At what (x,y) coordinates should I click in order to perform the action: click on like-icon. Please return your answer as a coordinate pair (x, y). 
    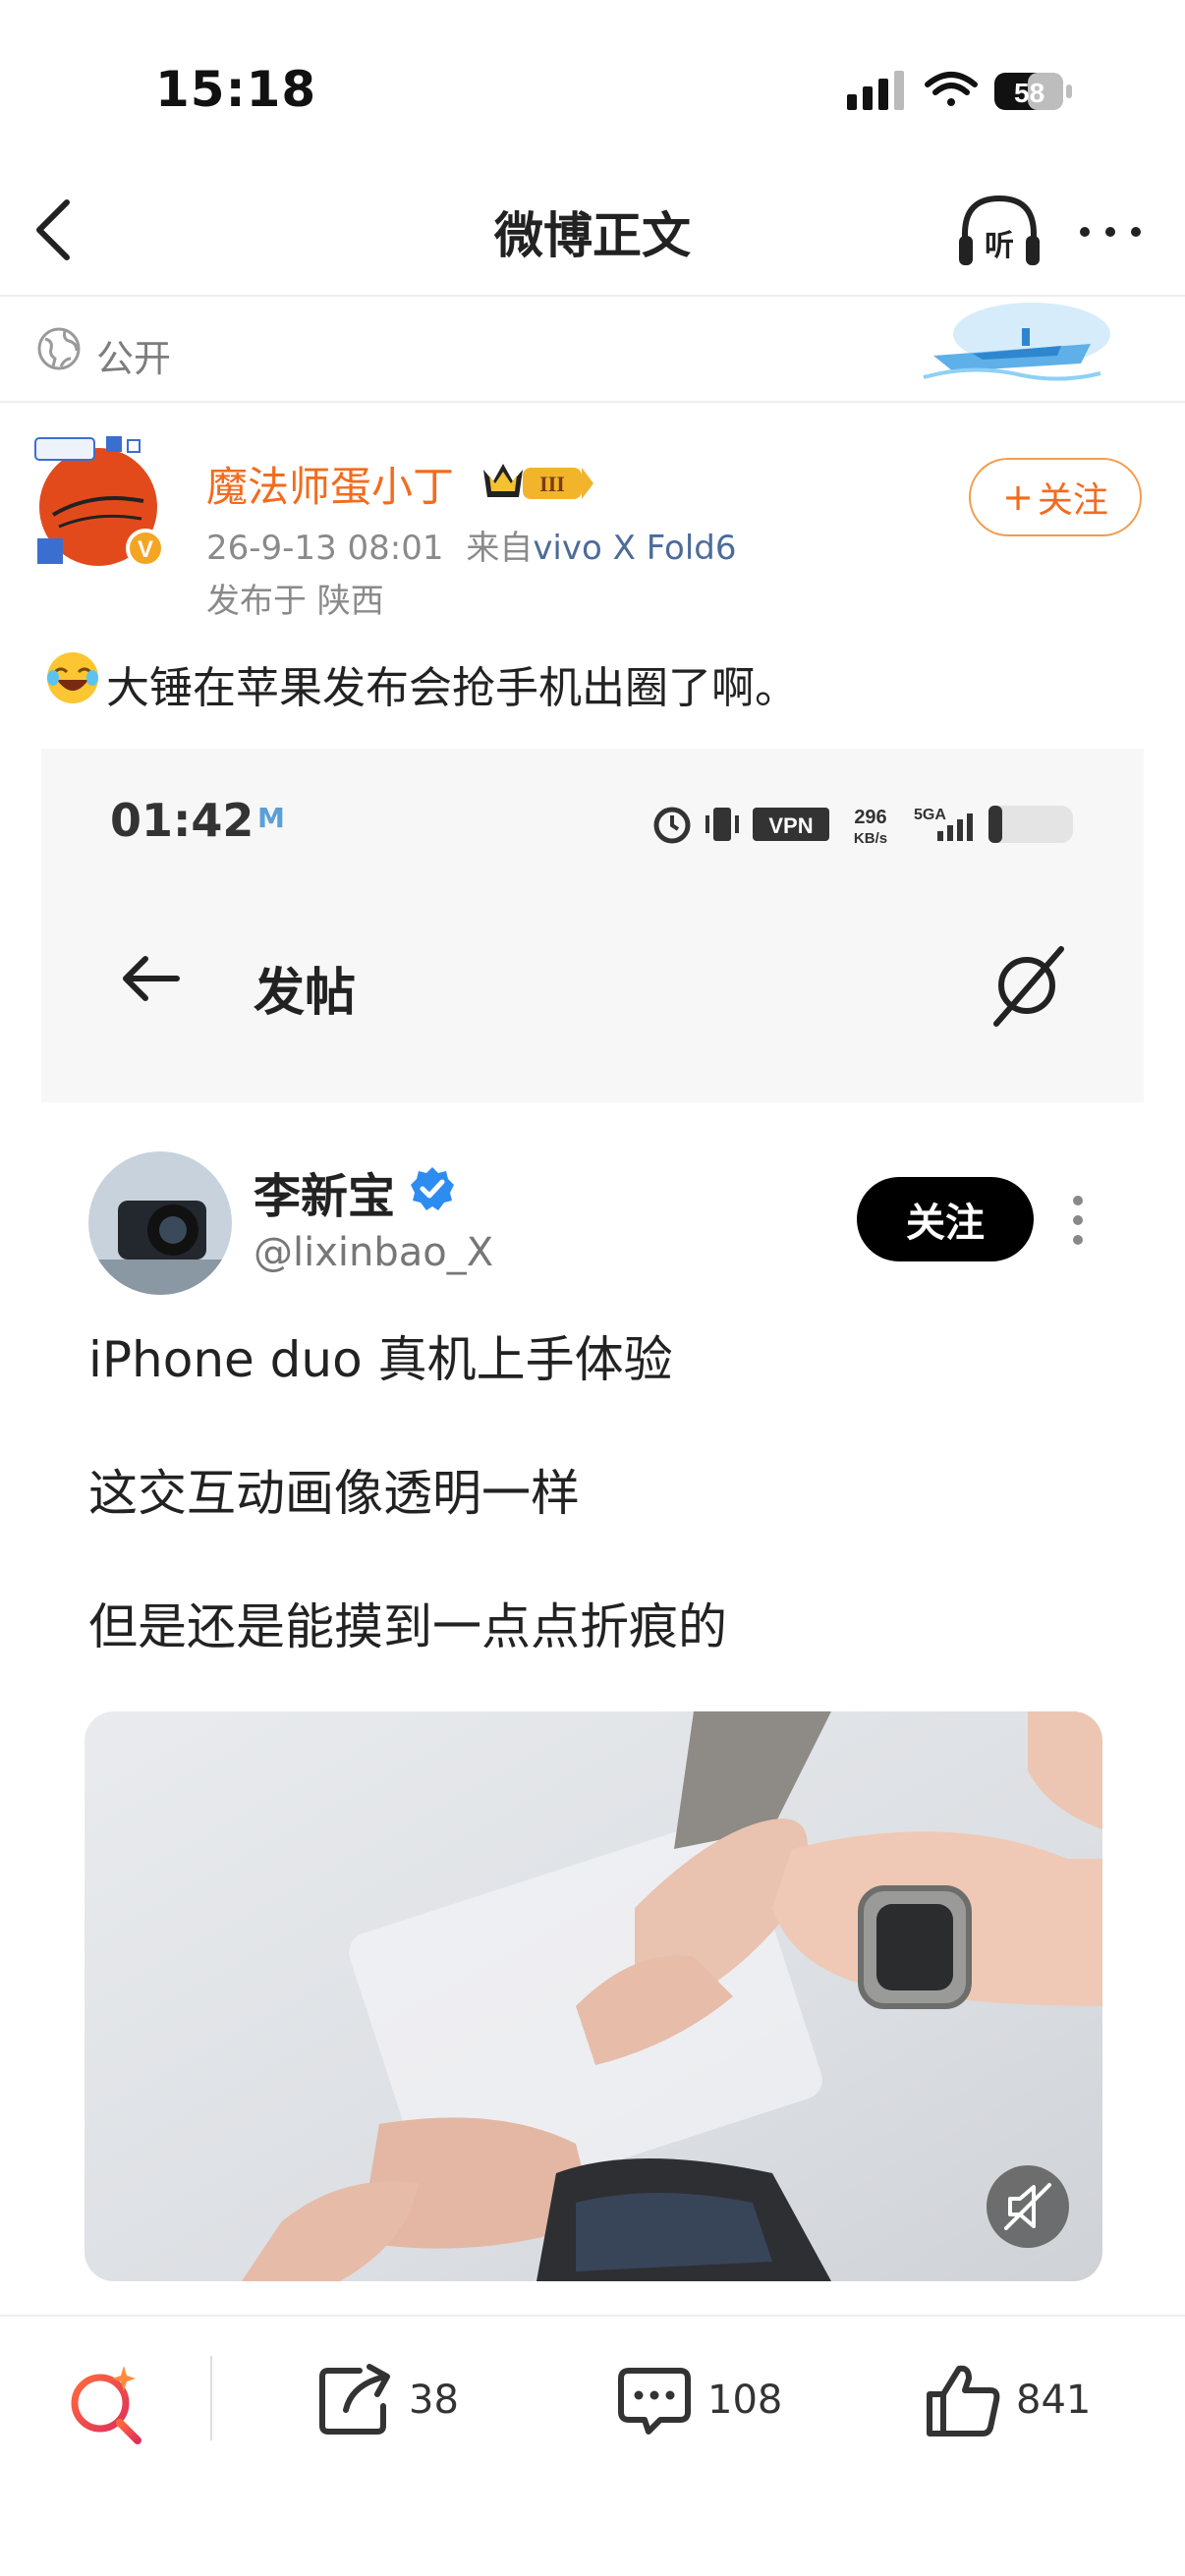
    Looking at the image, I should click on (964, 2400).